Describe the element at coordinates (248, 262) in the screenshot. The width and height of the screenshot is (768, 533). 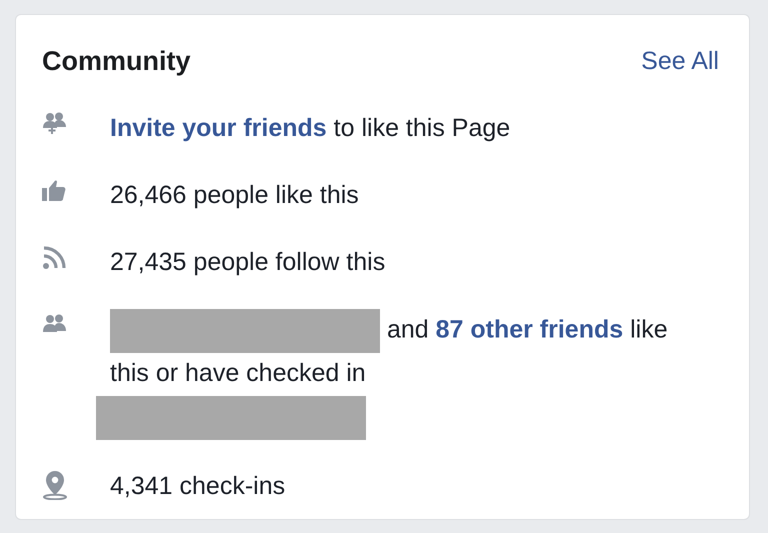
I see `row-text: 27,435 people follow this` at that location.